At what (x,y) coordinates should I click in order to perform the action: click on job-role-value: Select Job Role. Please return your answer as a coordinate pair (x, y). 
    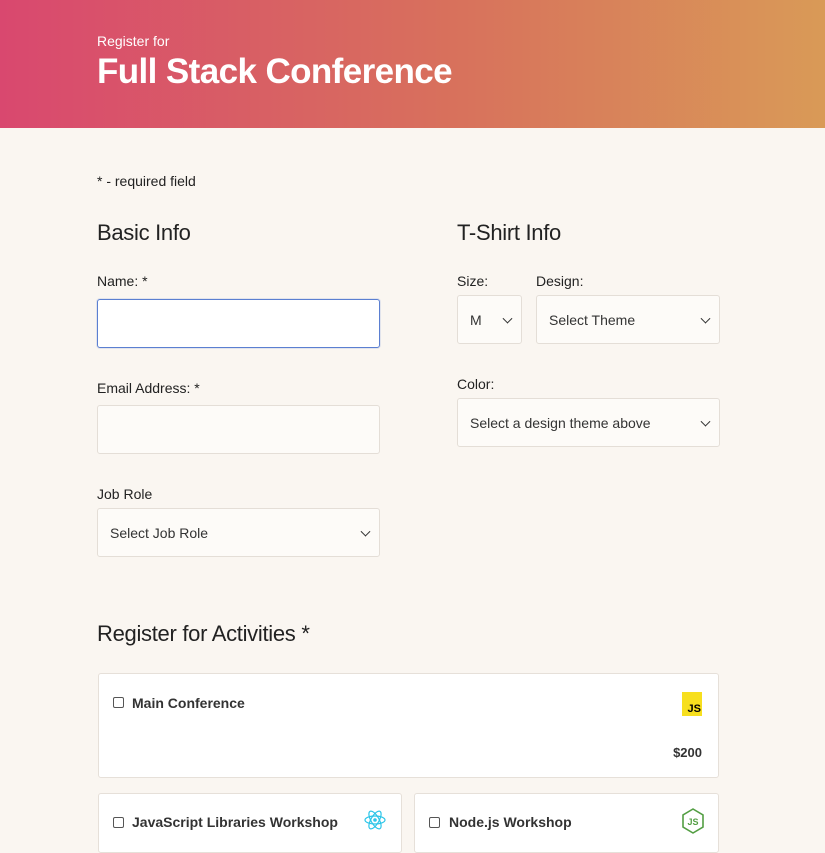
    Looking at the image, I should click on (159, 532).